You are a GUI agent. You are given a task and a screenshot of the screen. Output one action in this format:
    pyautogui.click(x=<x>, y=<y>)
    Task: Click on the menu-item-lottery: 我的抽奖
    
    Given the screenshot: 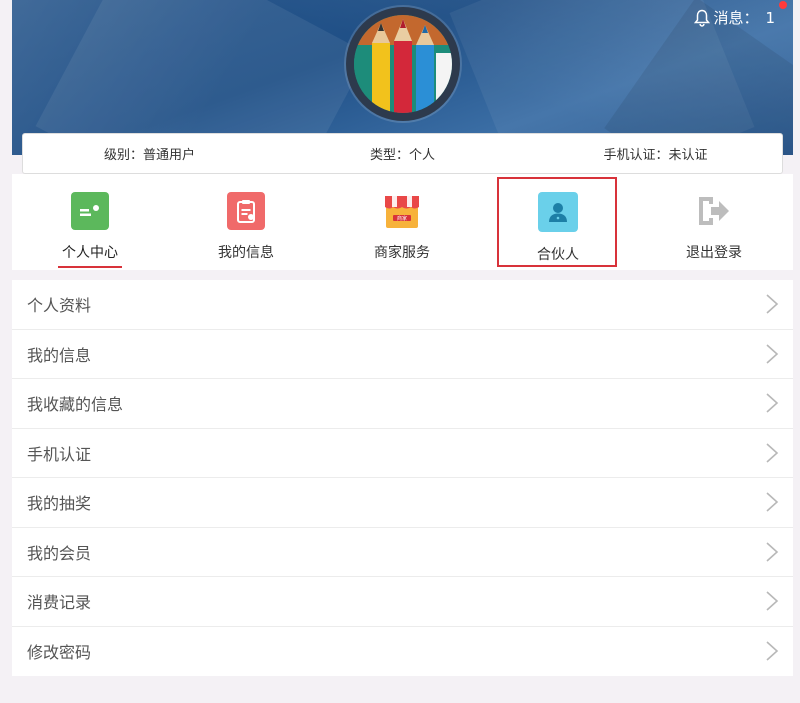 What is the action you would take?
    pyautogui.click(x=402, y=503)
    